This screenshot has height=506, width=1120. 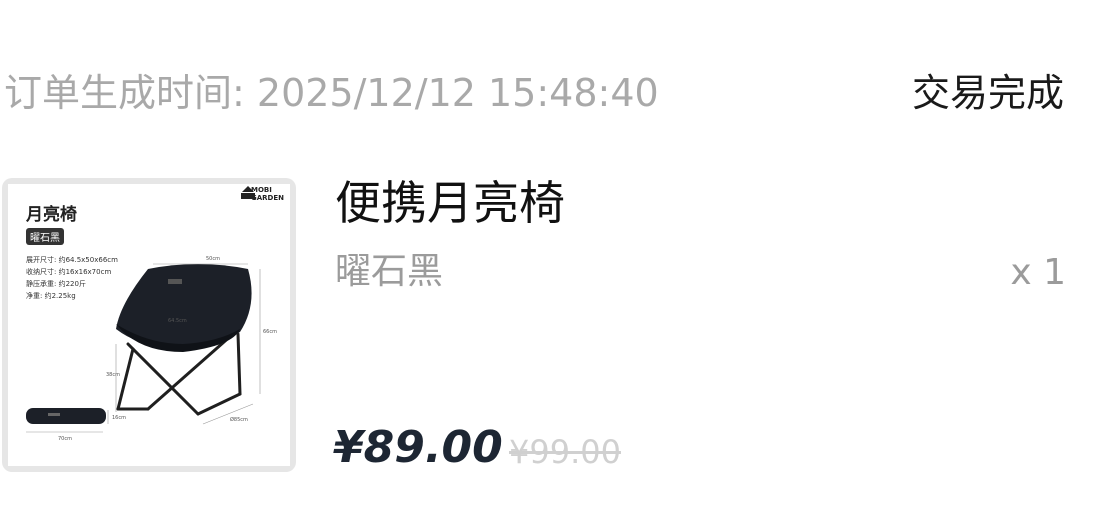 I want to click on order-created-time: 订单生成时间: 2025/12/12 15:48:40, so click(x=331, y=93).